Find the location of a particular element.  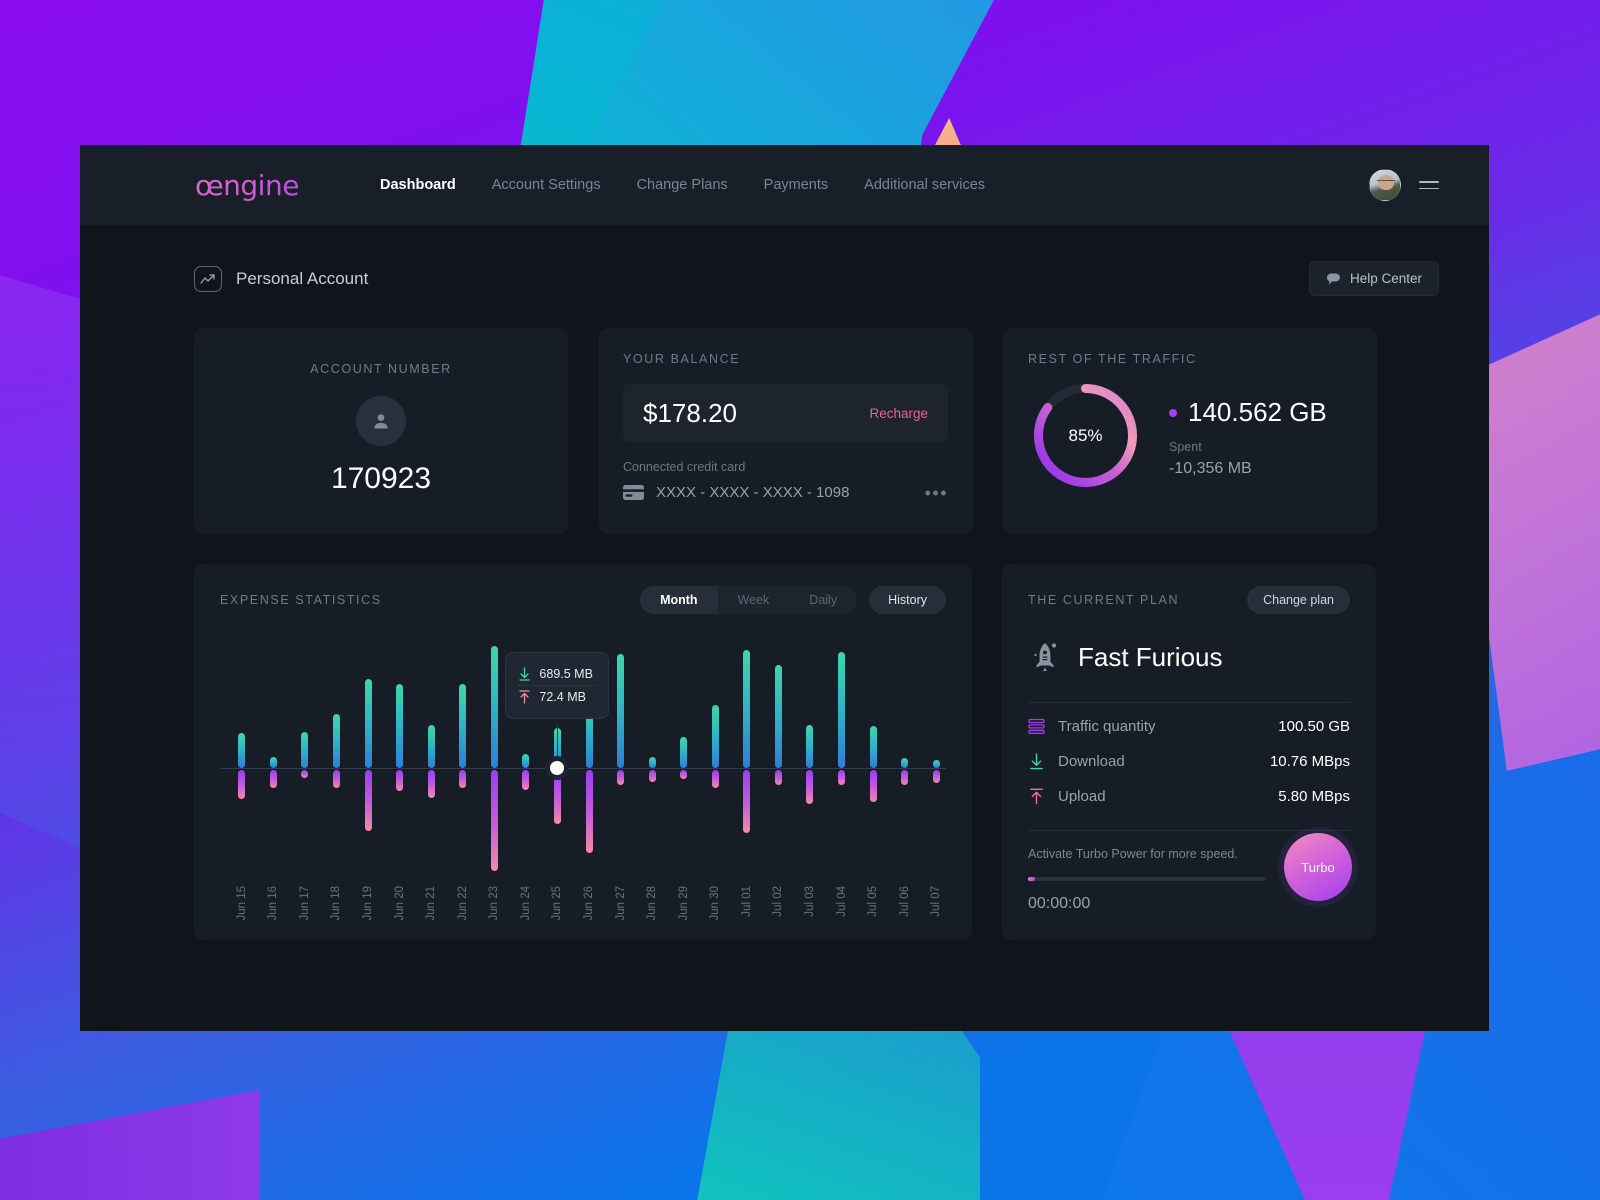

connected-card-number: XXXX - XXXX - XXXX - 1098 is located at coordinates (753, 492).